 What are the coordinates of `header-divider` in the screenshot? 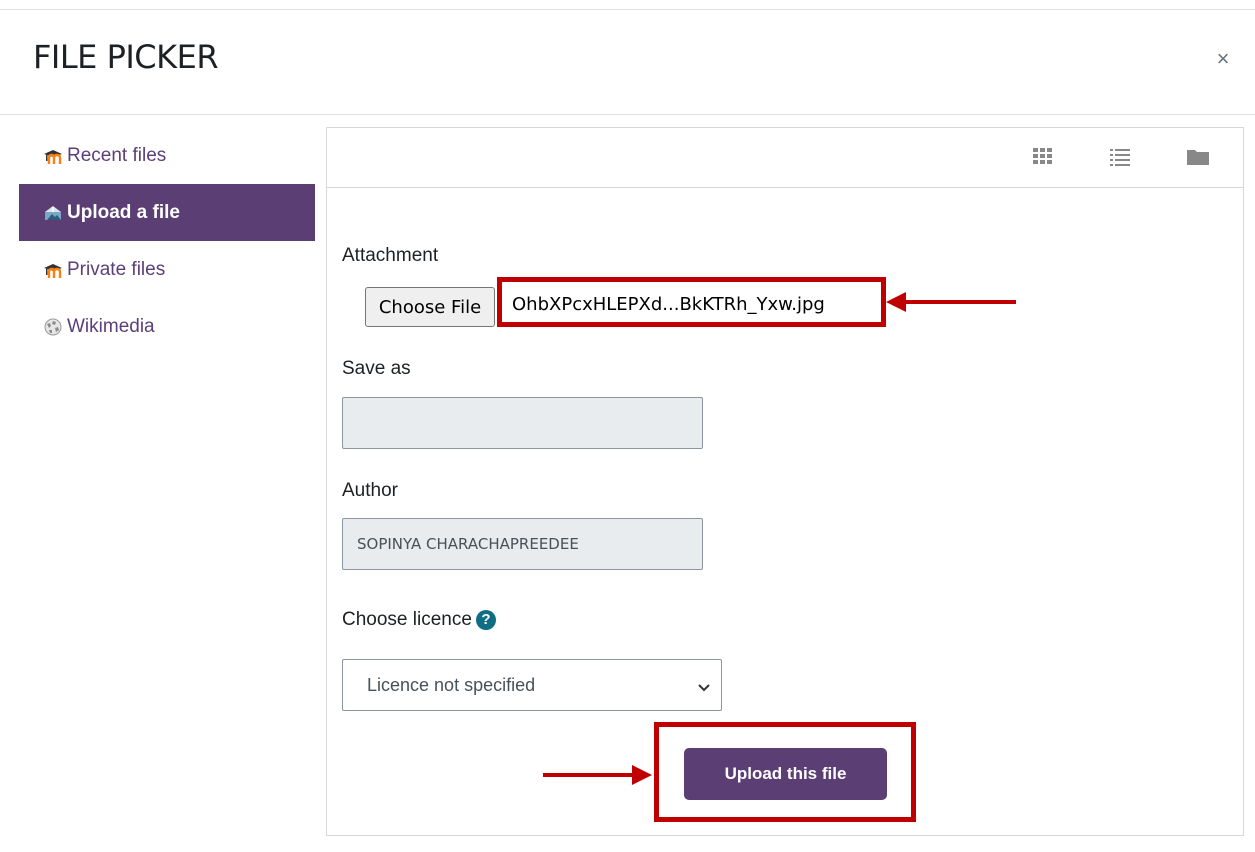 It's located at (627, 114).